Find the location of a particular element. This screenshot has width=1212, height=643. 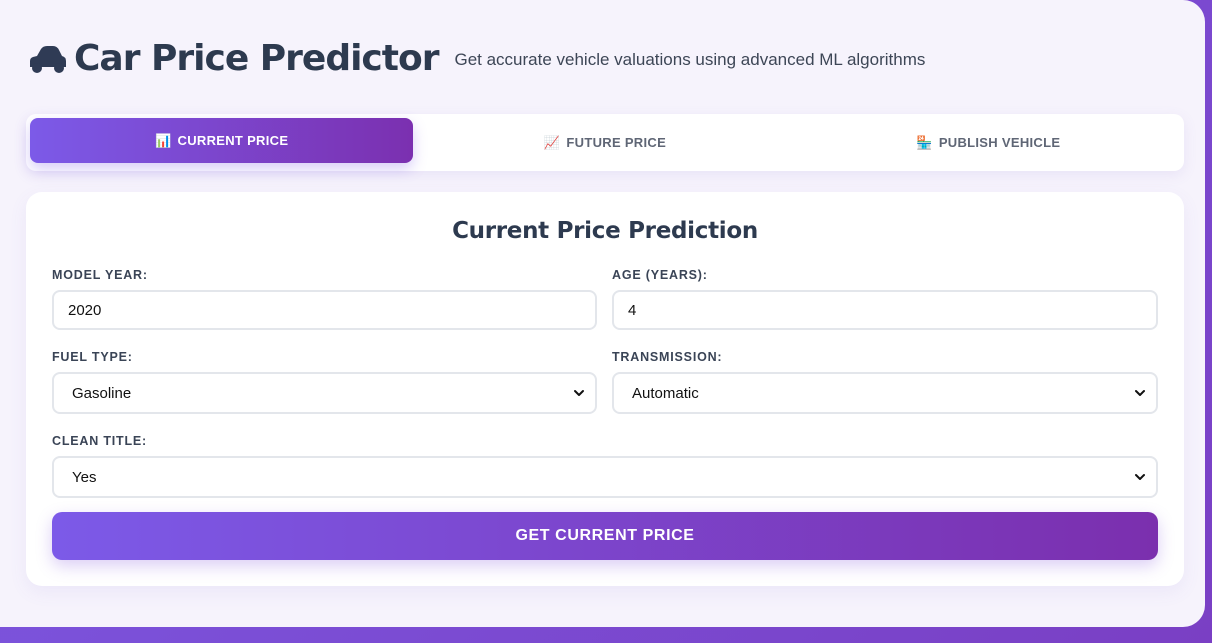

clean-title-label: CLEAN TITLE: is located at coordinates (100, 441).